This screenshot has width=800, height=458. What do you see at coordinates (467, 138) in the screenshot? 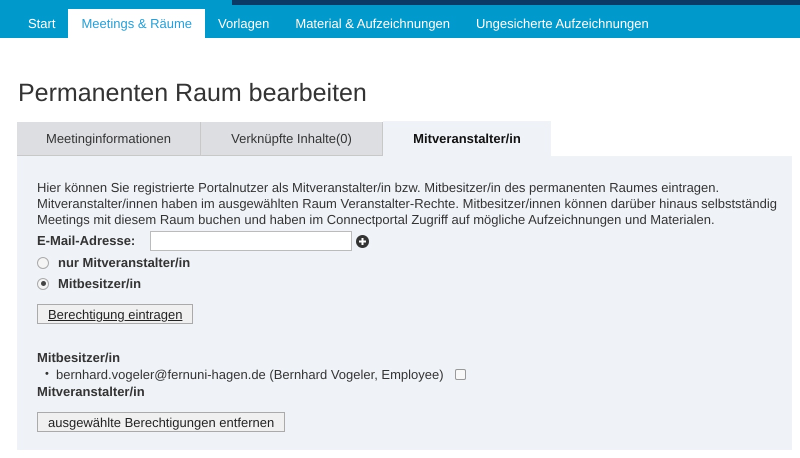
I see `tab: Mitveranstalter/in` at bounding box center [467, 138].